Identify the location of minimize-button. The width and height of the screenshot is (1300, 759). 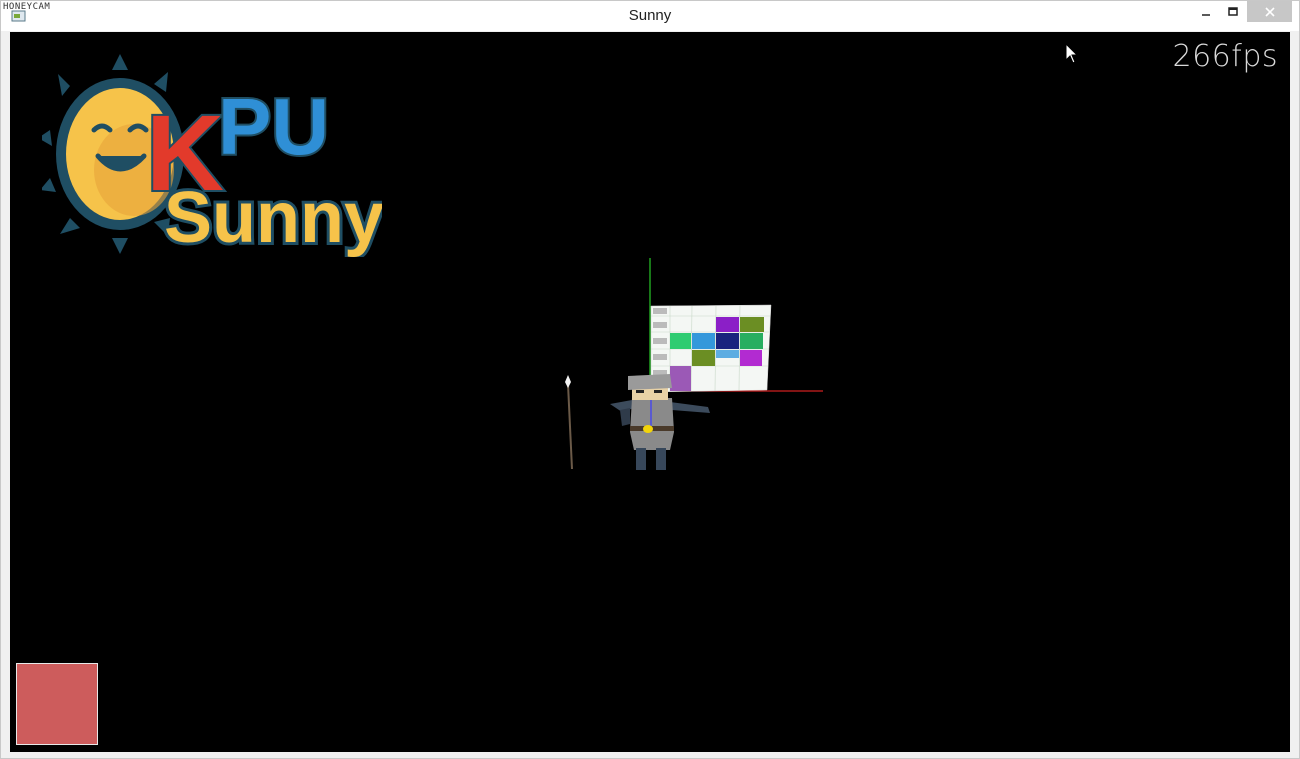
(1206, 11).